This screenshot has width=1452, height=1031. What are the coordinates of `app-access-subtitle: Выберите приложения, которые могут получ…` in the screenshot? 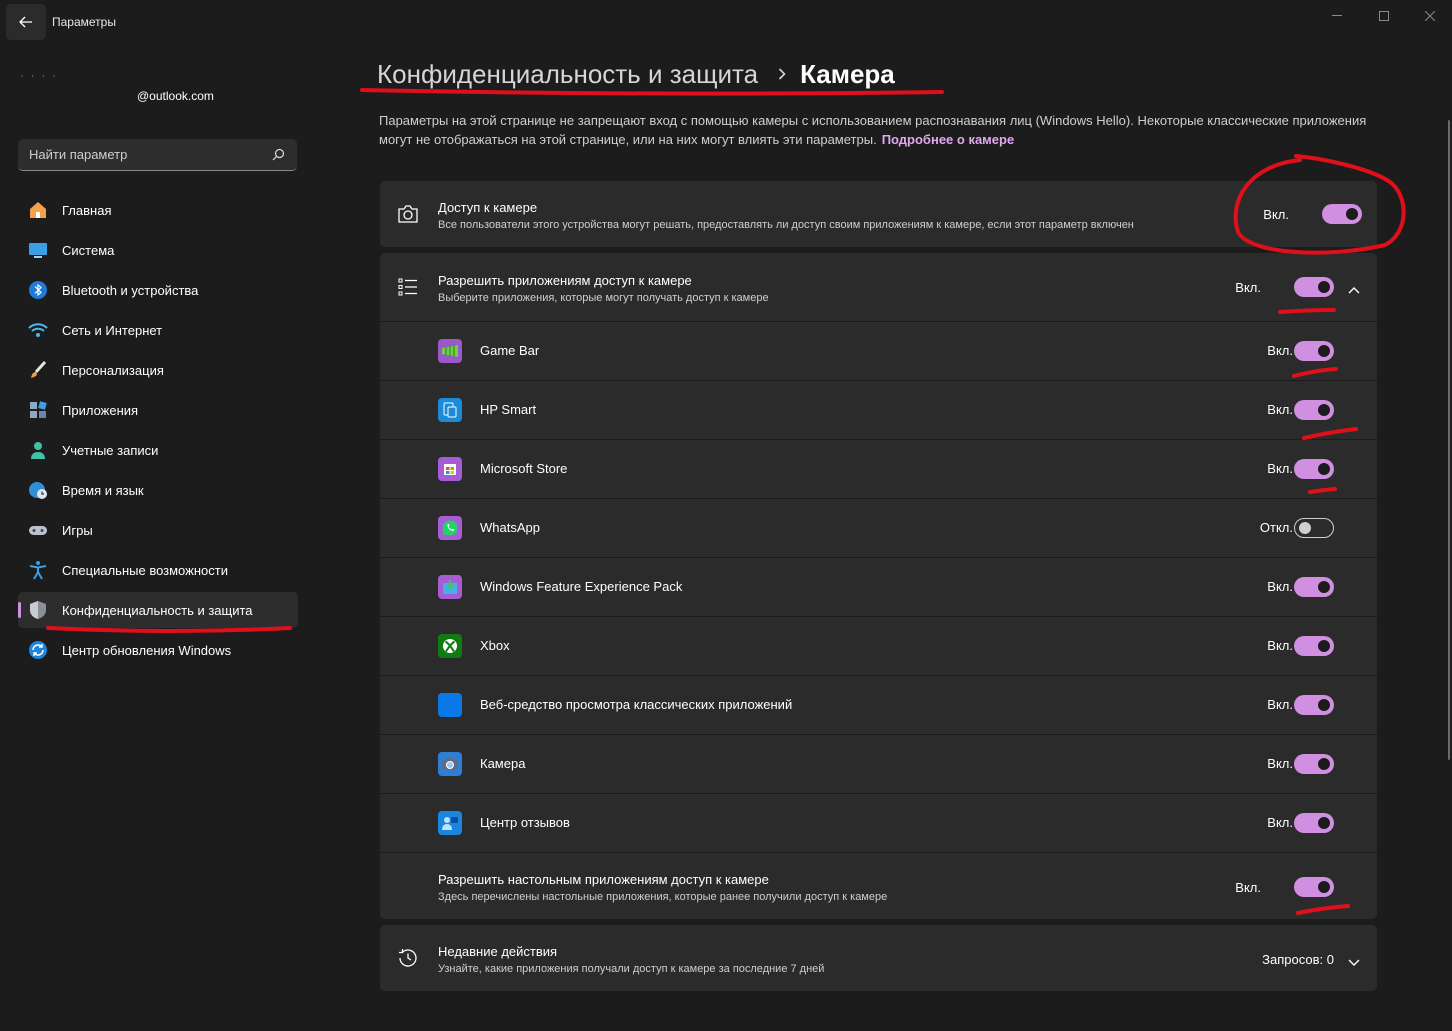 It's located at (603, 298).